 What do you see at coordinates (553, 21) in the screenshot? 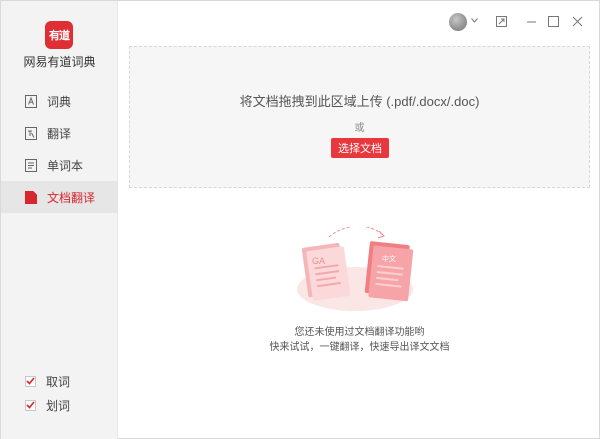
I see `maximize-icon` at bounding box center [553, 21].